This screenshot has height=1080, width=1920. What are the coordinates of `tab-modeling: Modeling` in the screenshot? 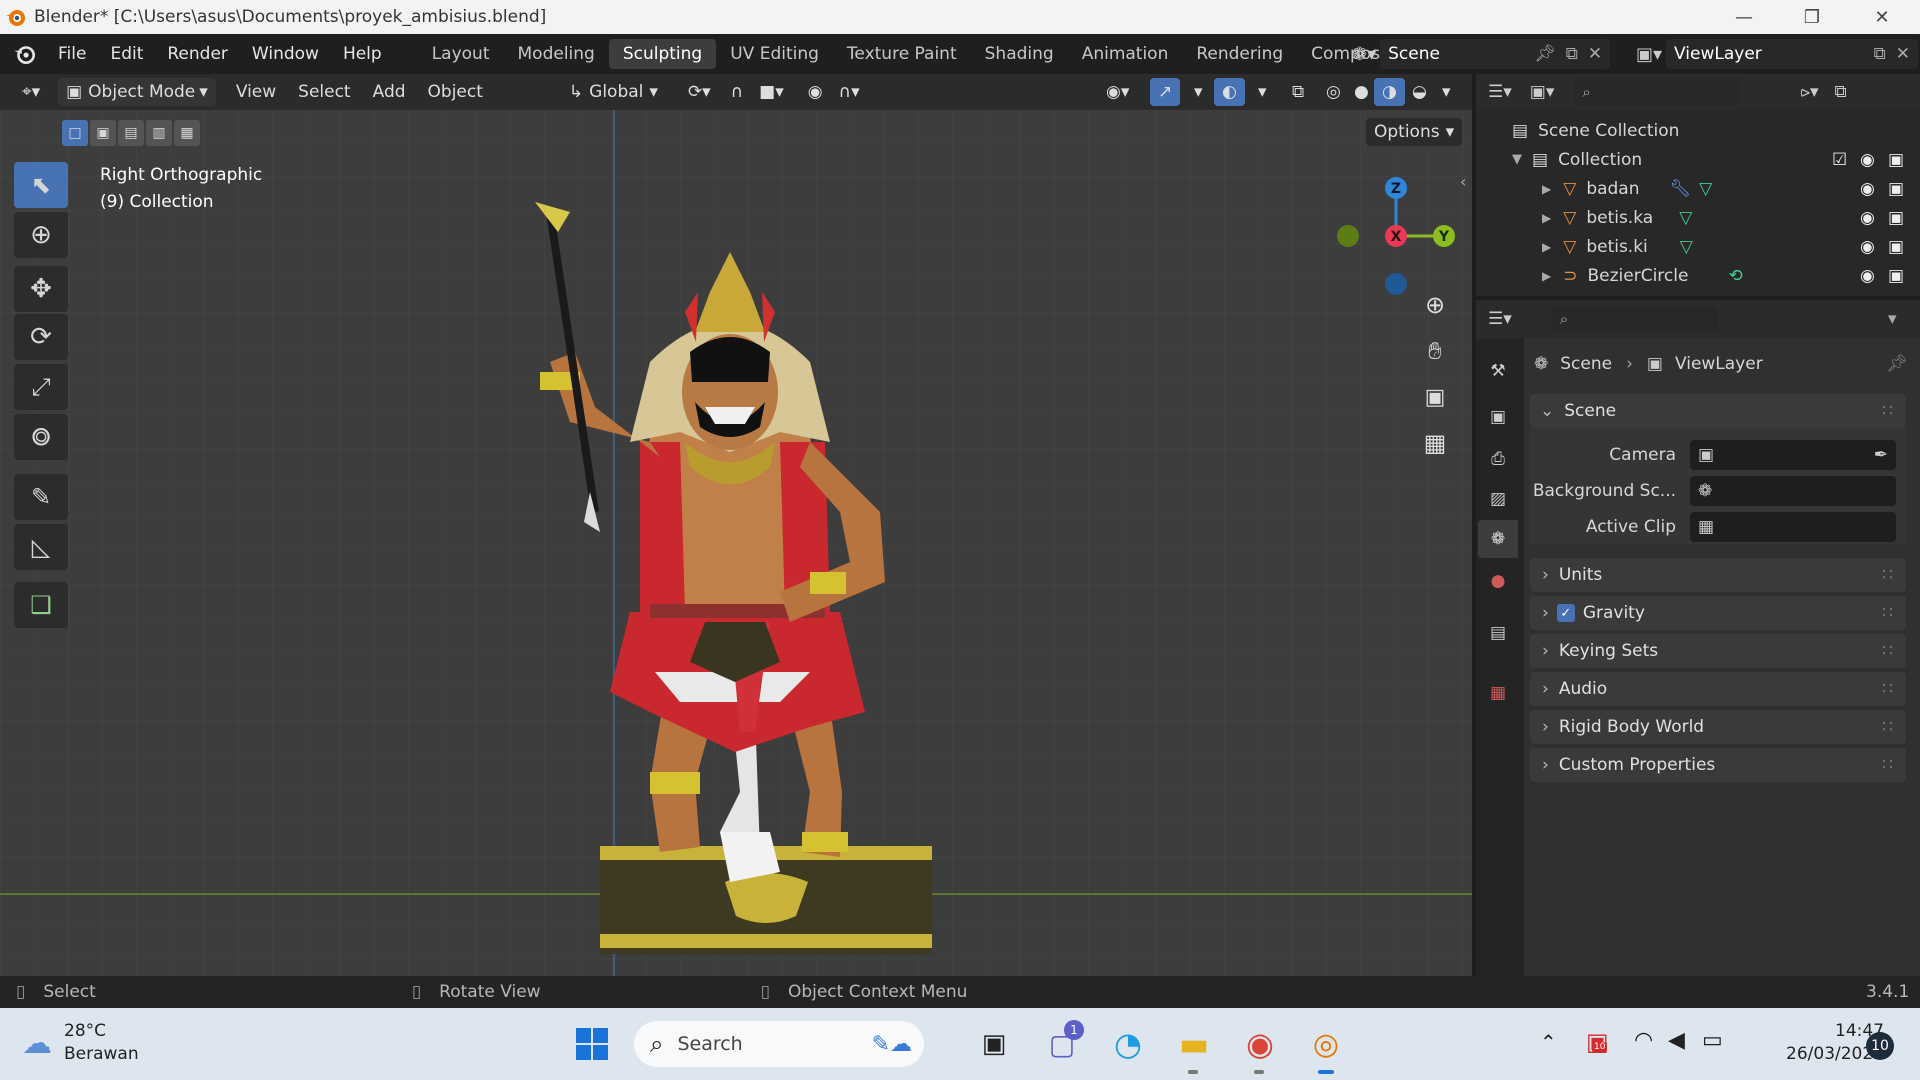 It's located at (556, 54).